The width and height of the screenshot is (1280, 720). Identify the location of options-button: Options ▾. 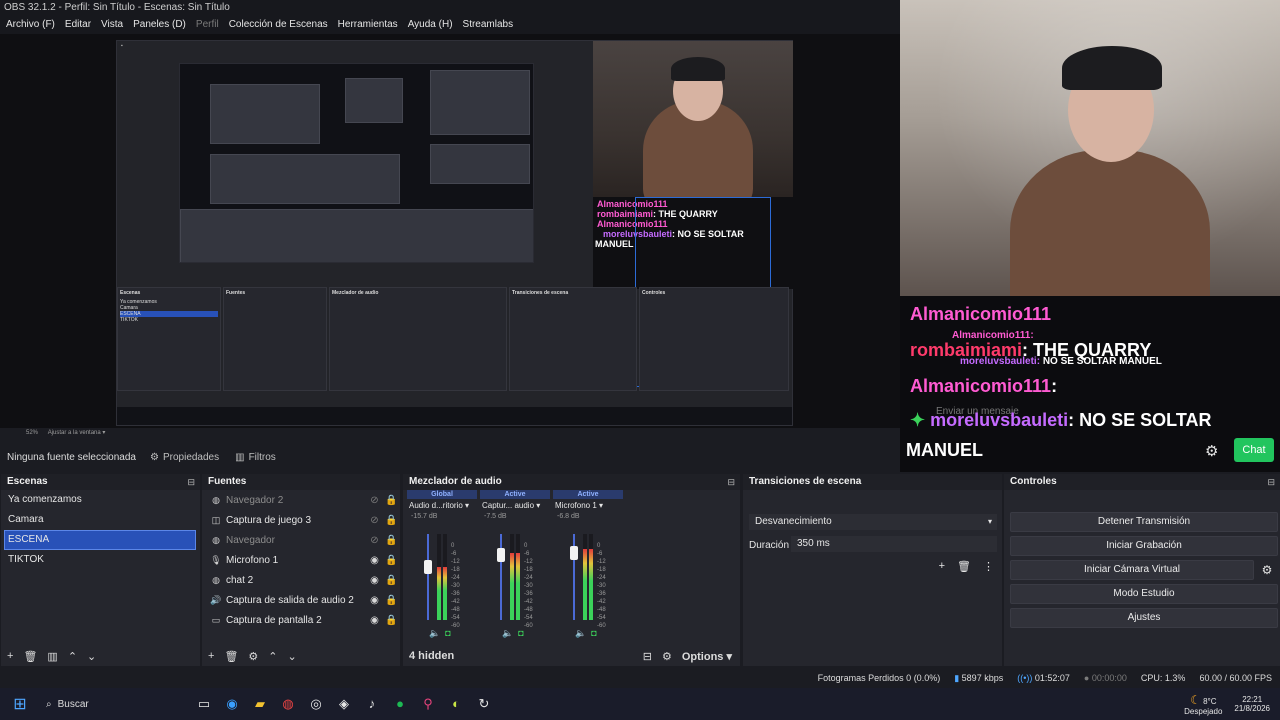
(707, 656).